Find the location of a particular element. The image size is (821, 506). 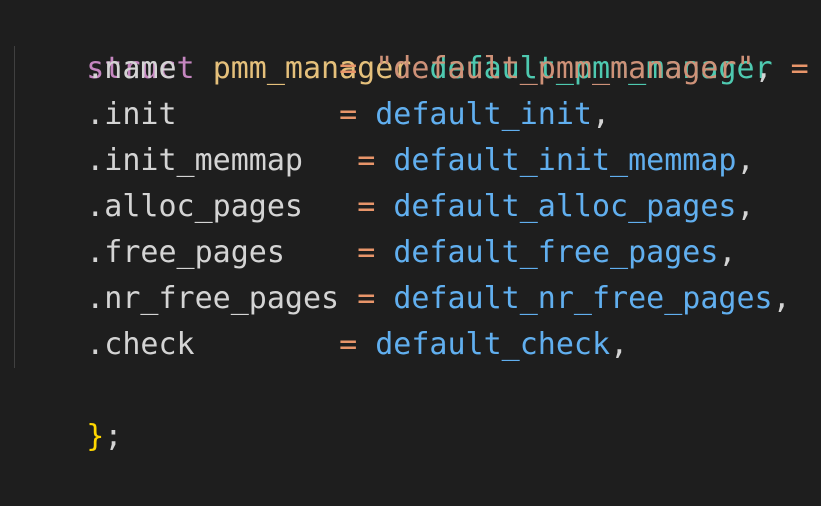

field-name: .nr_free_pages is located at coordinates (213, 298).